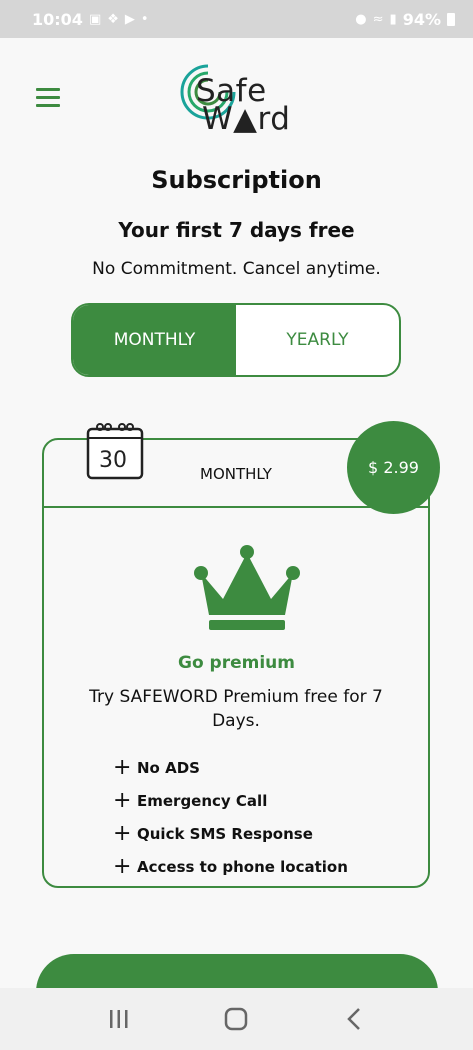  Describe the element at coordinates (236, 663) in the screenshot. I see `premium-title: Go premium` at that location.